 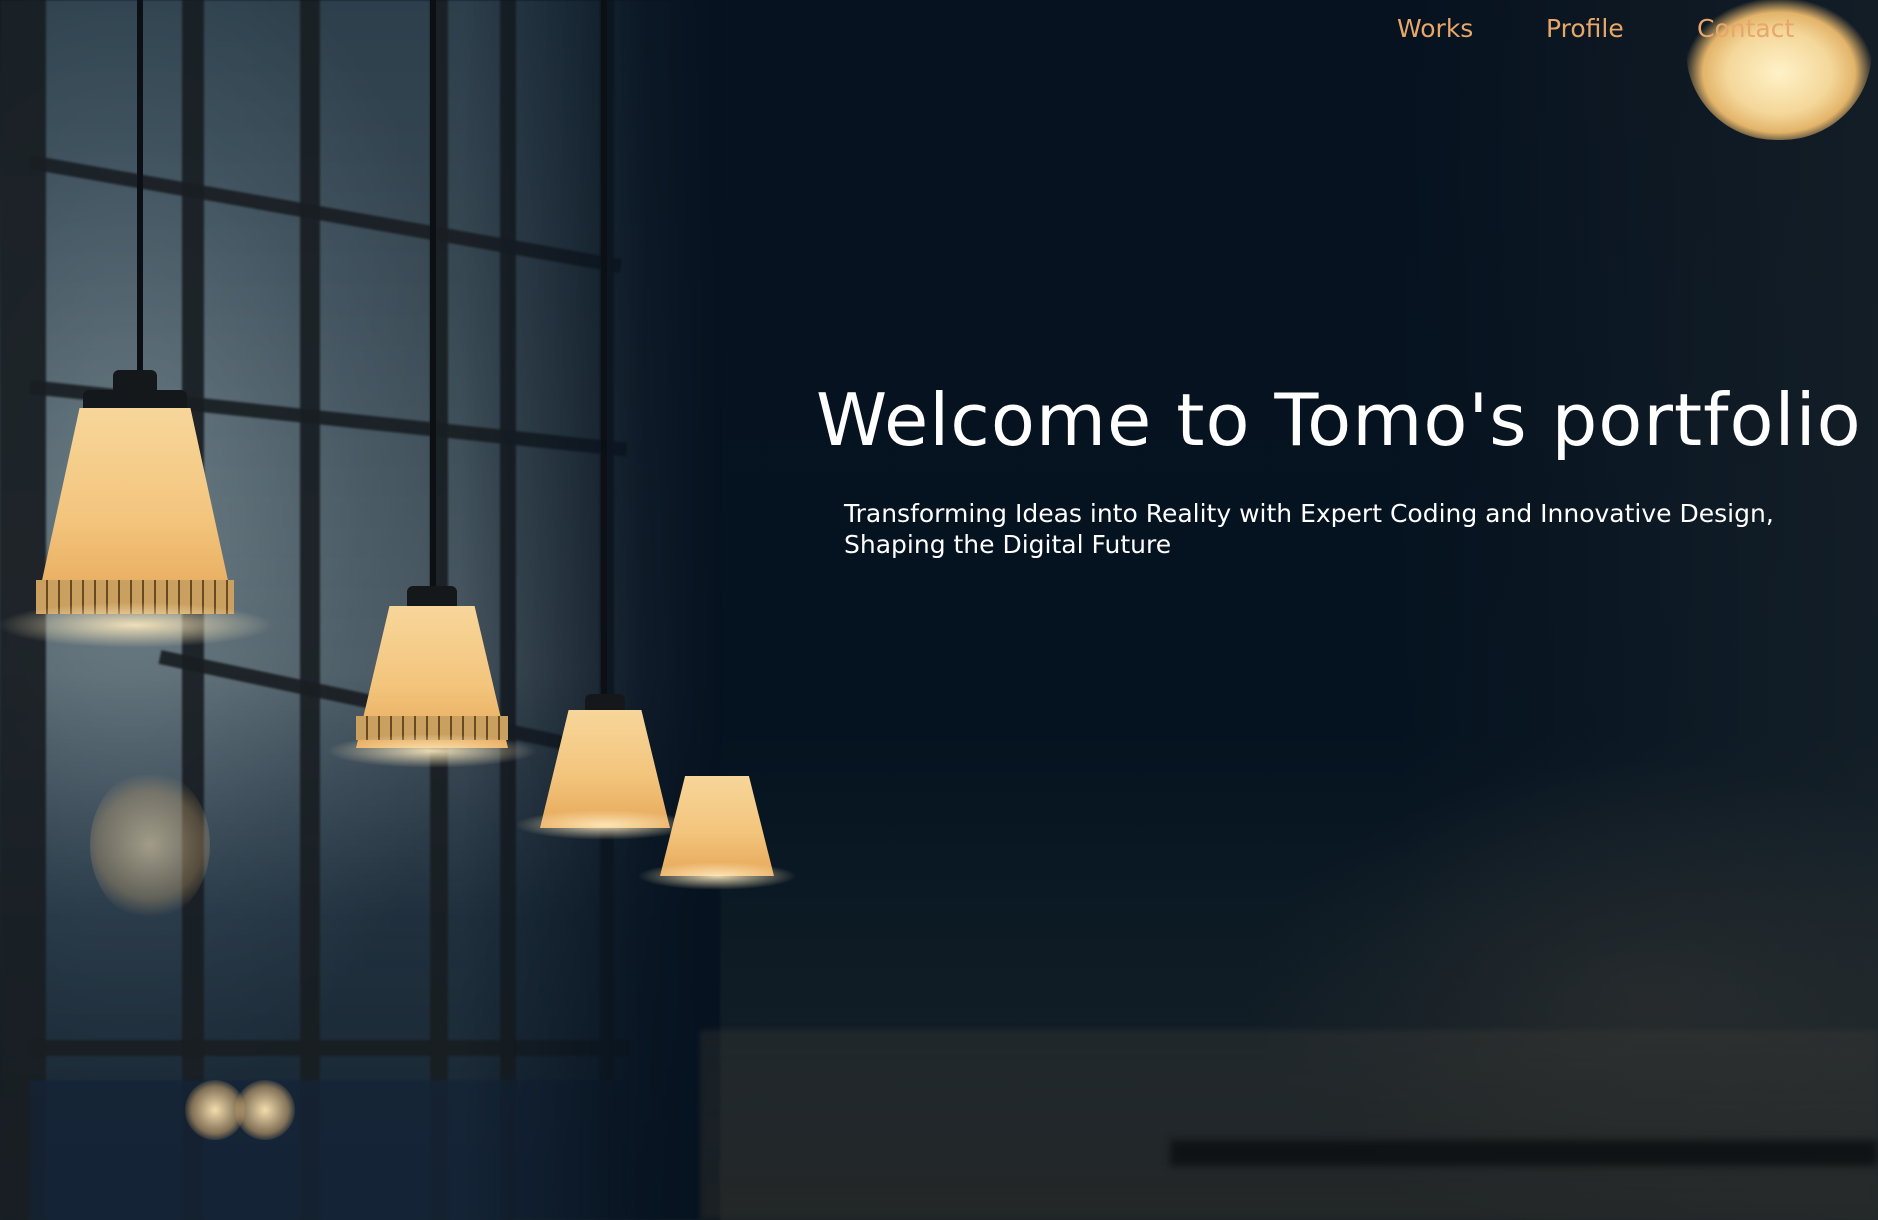 What do you see at coordinates (1745, 28) in the screenshot?
I see `nav-link-contact: Contact` at bounding box center [1745, 28].